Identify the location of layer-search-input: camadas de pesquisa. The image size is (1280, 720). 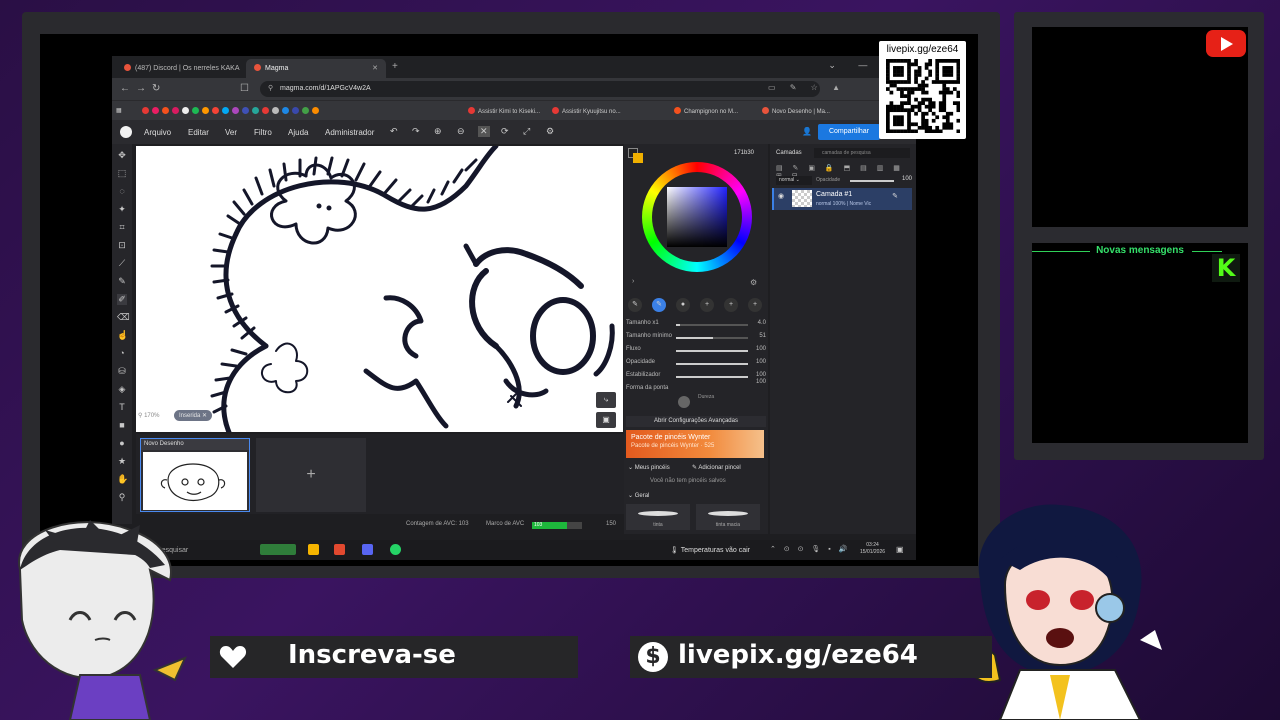
(862, 153).